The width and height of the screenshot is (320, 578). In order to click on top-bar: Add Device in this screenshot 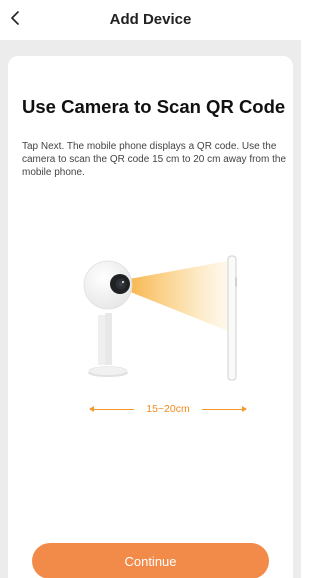, I will do `click(150, 20)`.